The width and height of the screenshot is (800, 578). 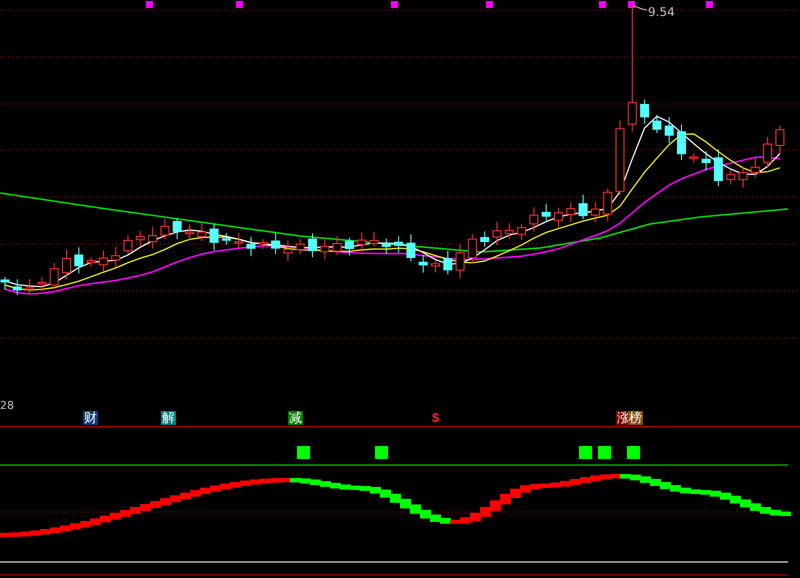 I want to click on leader-line, so click(x=641, y=8).